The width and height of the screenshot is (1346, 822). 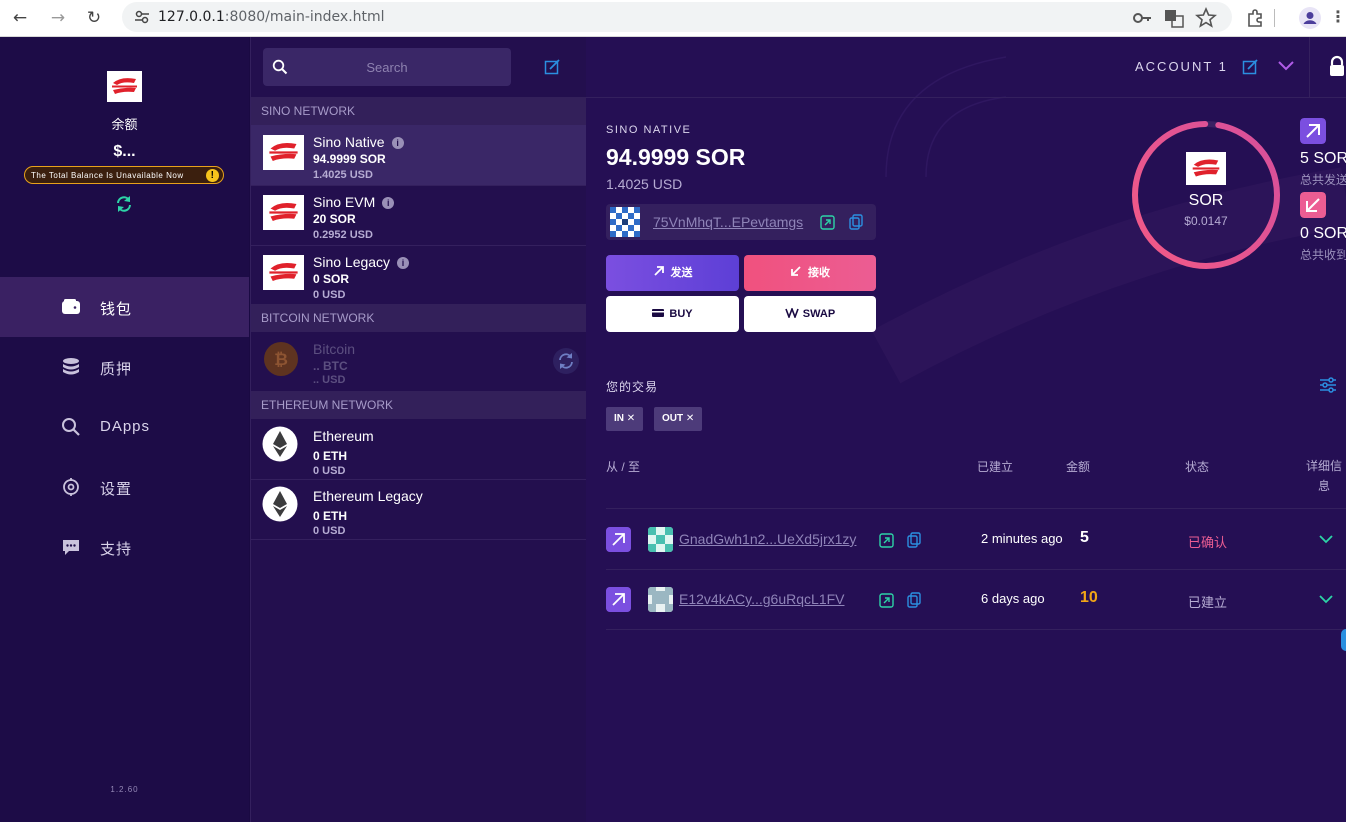 I want to click on nav-label-support: 支持, so click(x=116, y=549).